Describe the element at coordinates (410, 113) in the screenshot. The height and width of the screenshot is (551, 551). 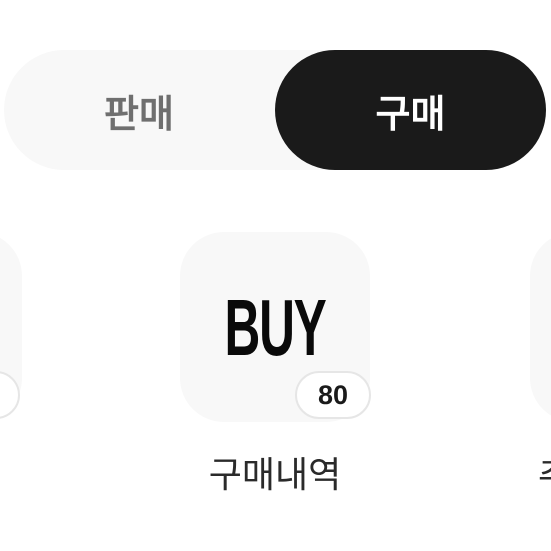
I see `tab-buy-label: 구매` at that location.